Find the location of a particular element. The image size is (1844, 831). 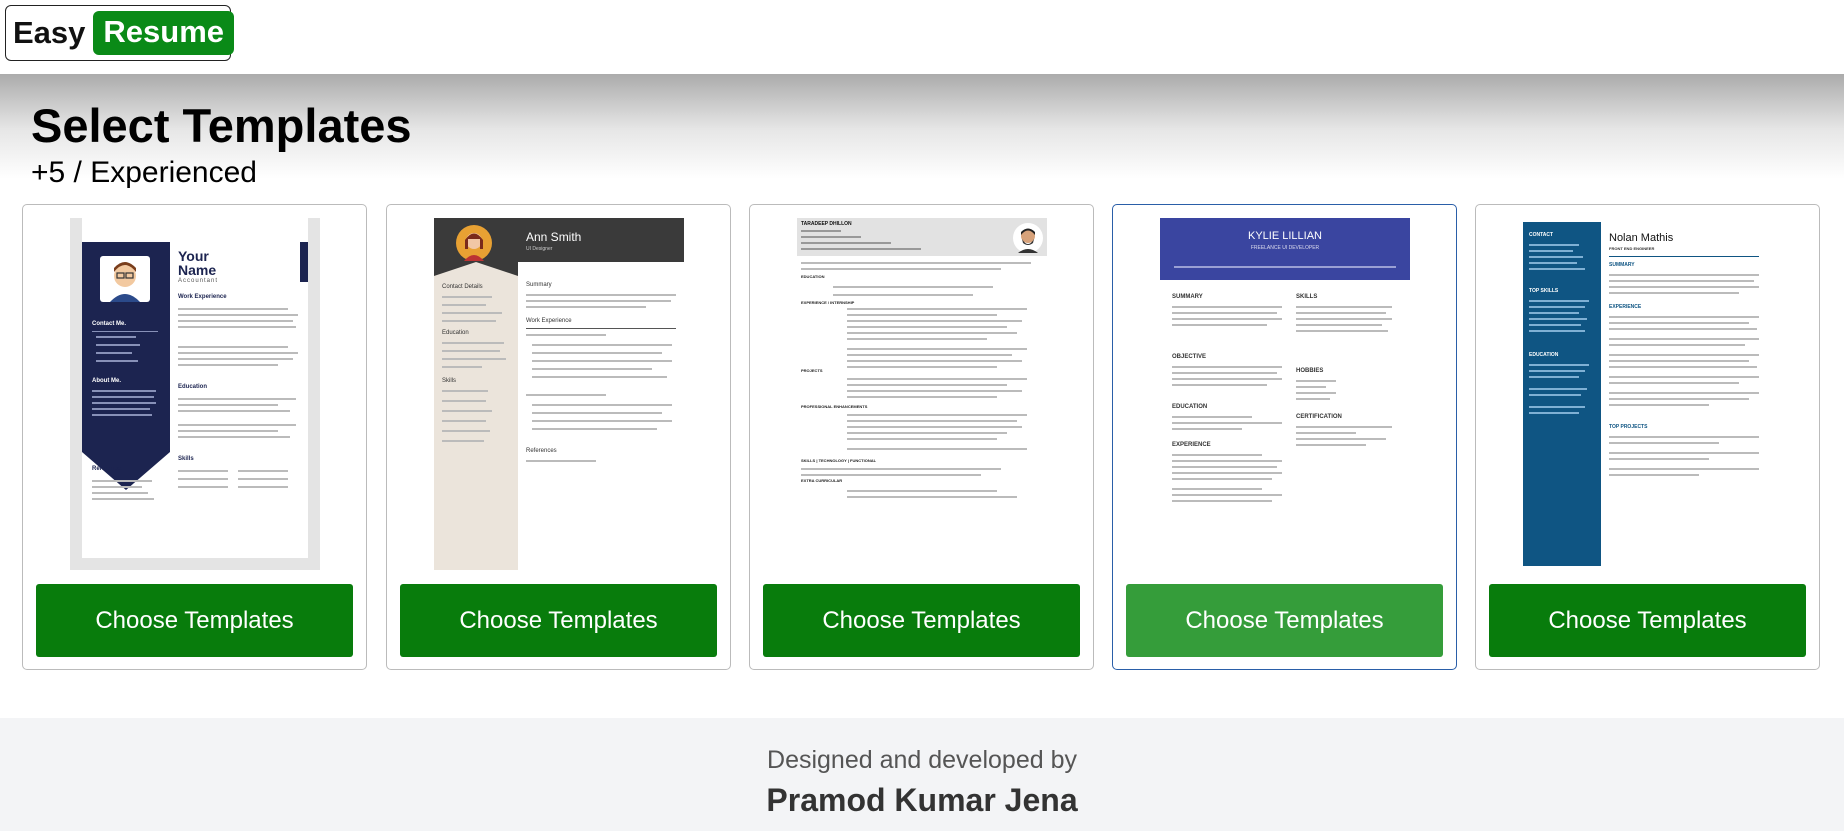

preview-heading: Contact Details is located at coordinates (462, 287).